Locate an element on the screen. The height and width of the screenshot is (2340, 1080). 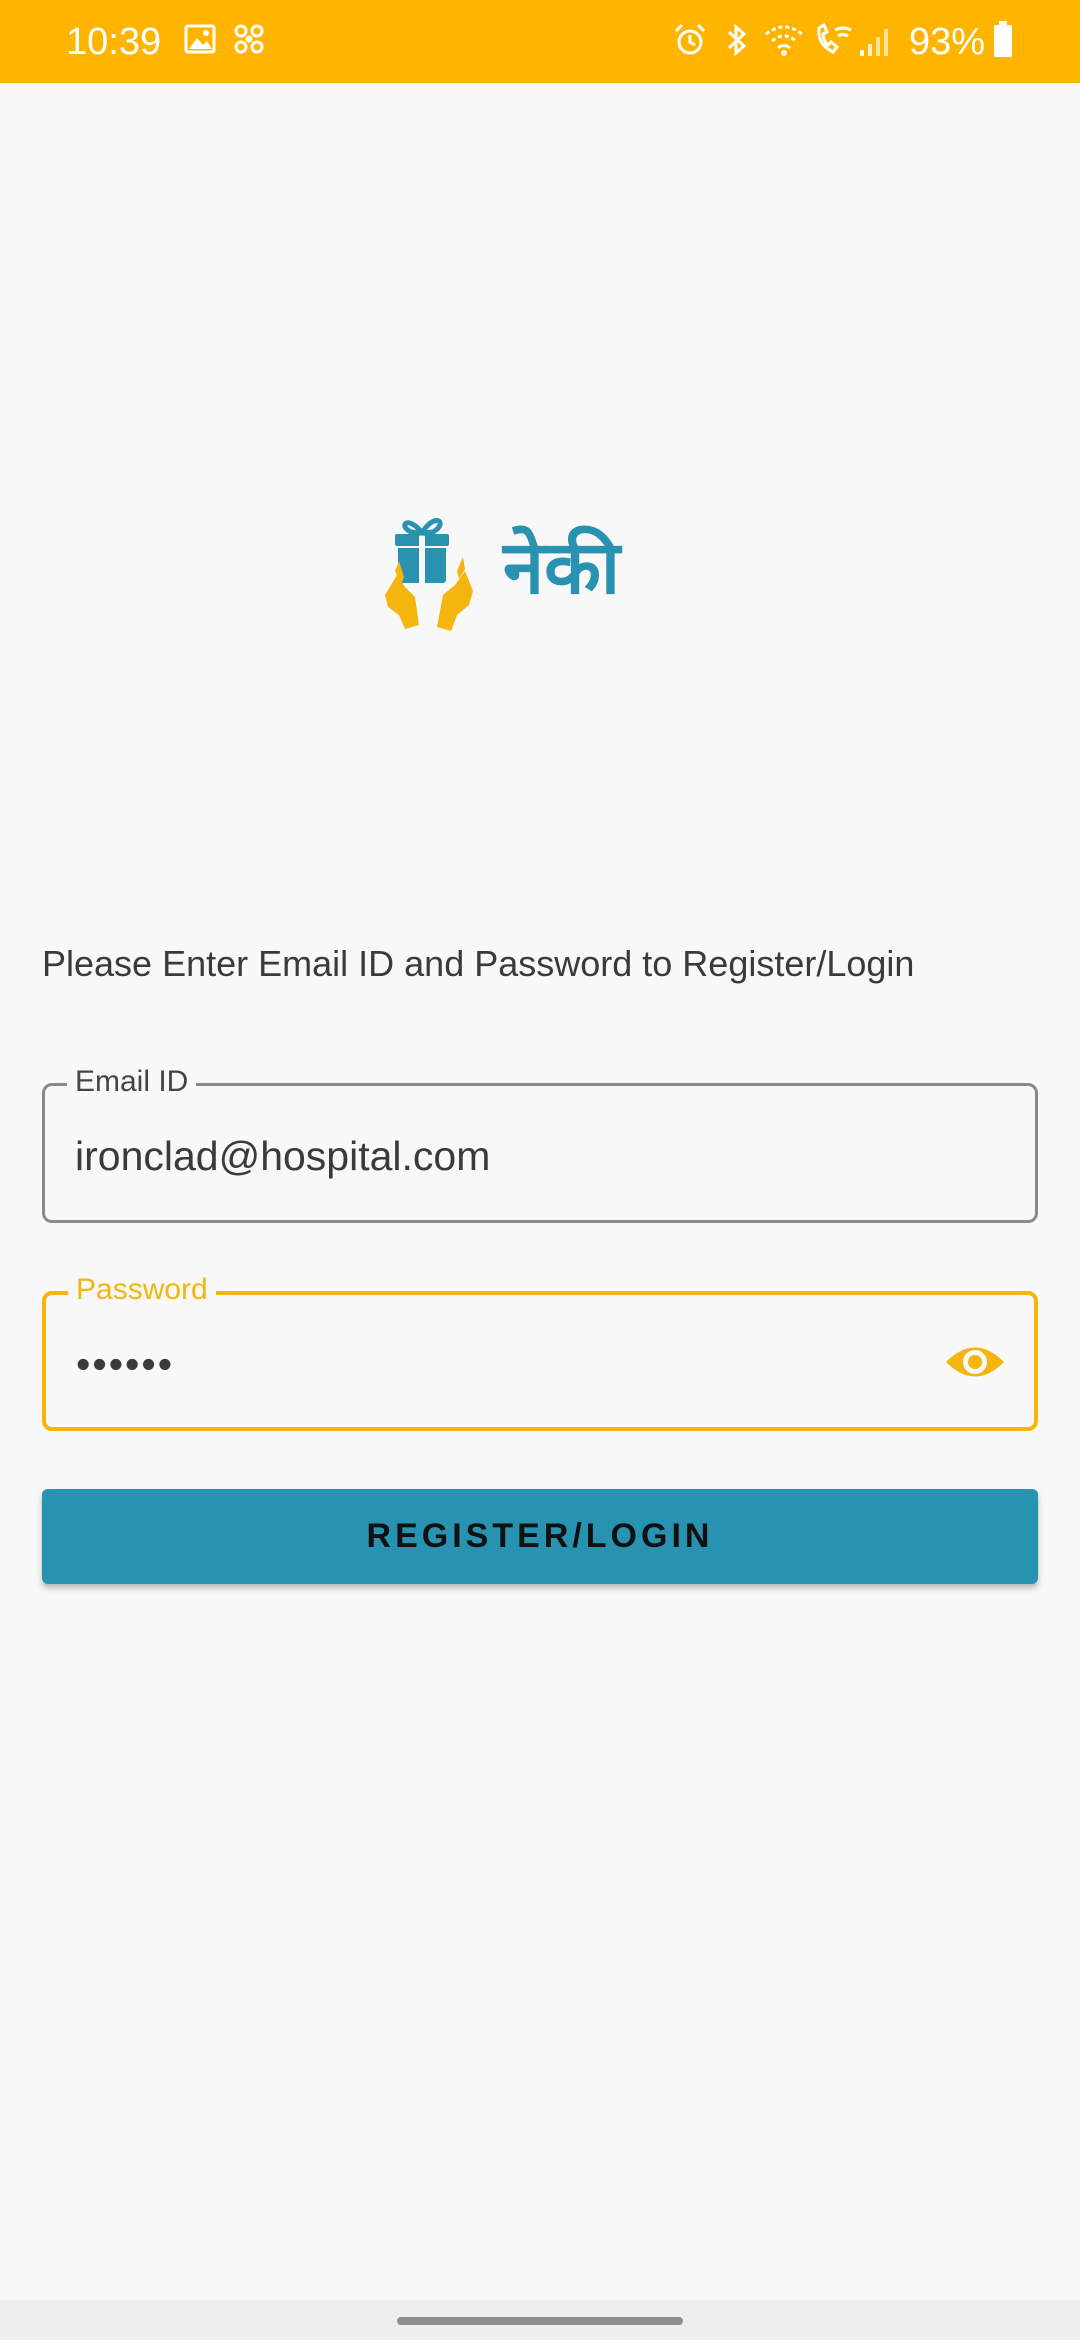
logo-wordmark: नेकी is located at coordinates (562, 568).